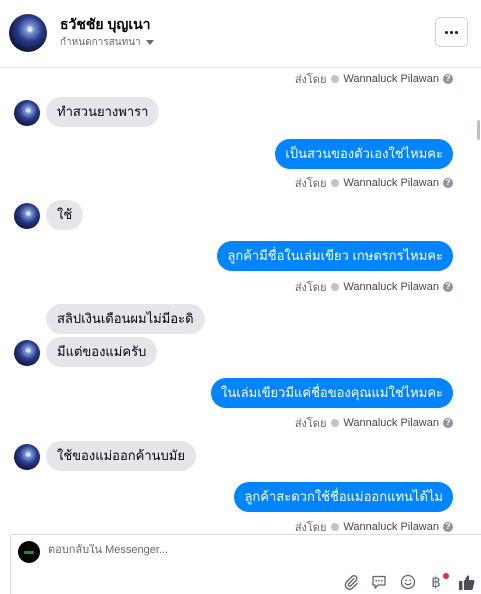 This screenshot has width=481, height=594. I want to click on saved-replies-icon, so click(379, 582).